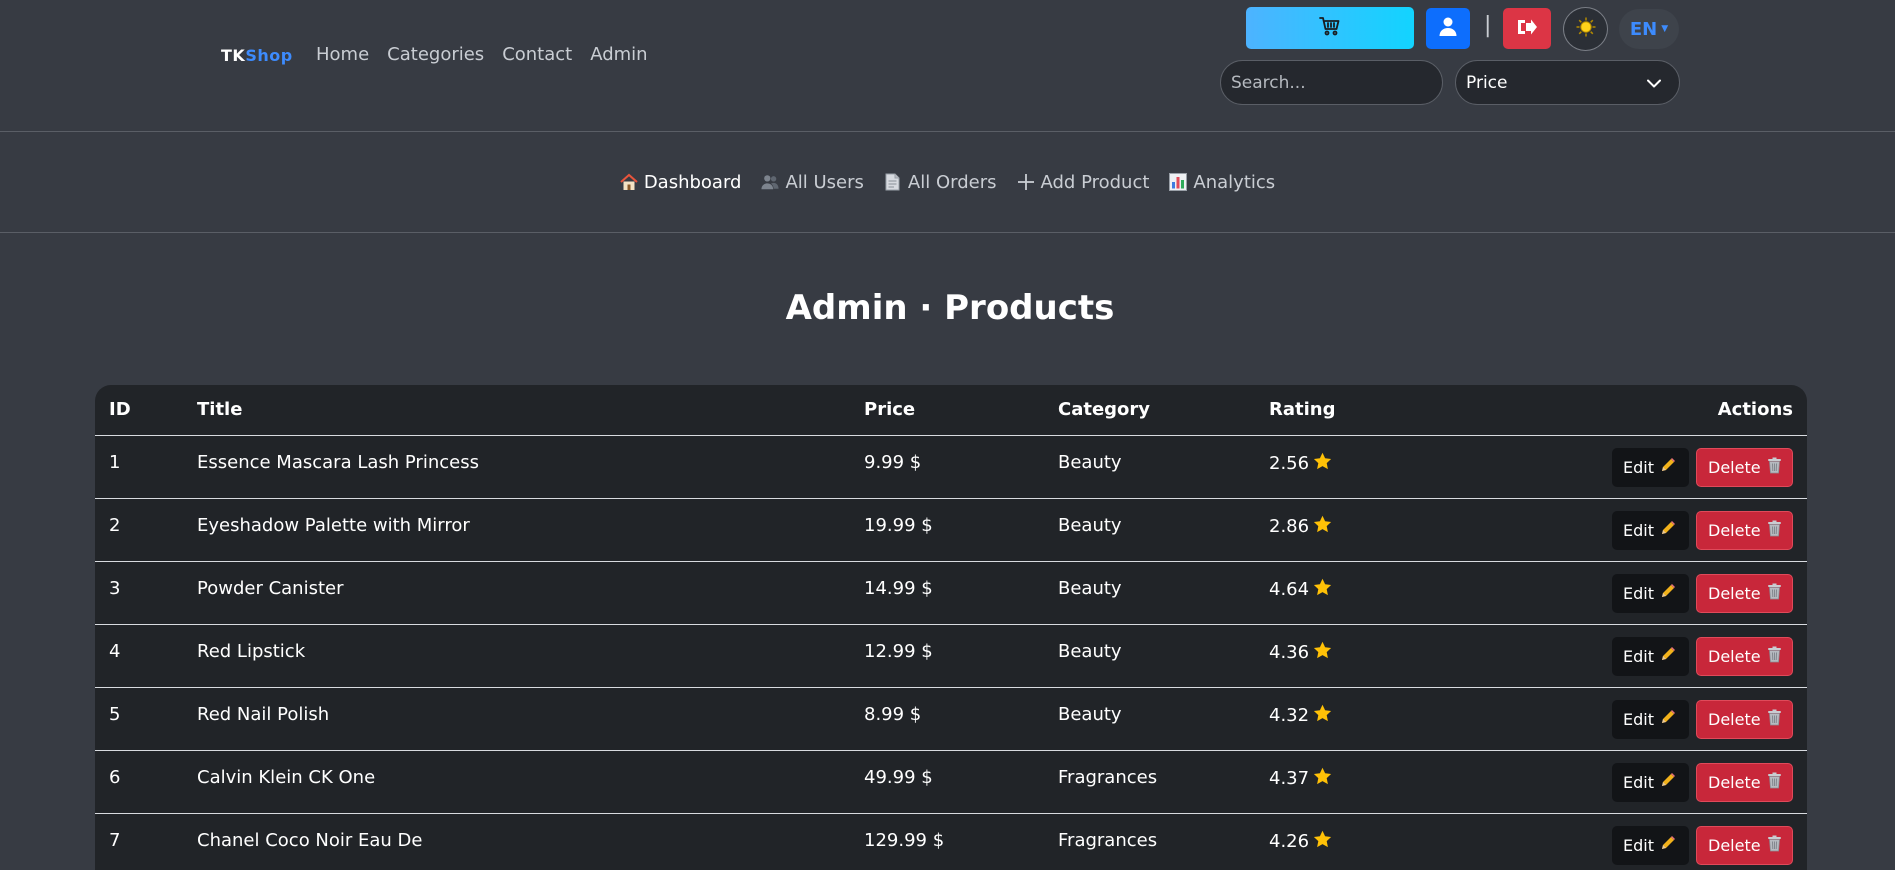 The height and width of the screenshot is (870, 1895). I want to click on user-icon, so click(1448, 28).